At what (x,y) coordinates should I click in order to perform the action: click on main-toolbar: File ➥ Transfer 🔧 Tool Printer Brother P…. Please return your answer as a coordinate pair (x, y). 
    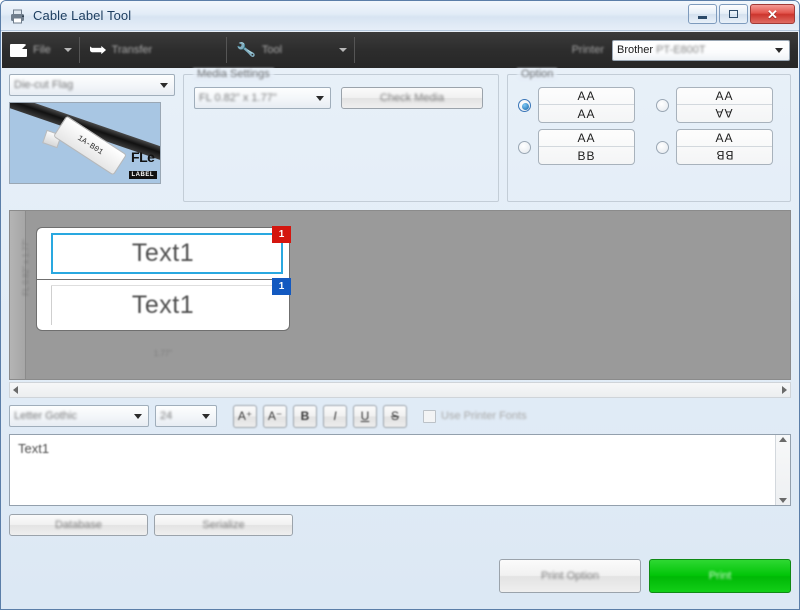
    Looking at the image, I should click on (400, 50).